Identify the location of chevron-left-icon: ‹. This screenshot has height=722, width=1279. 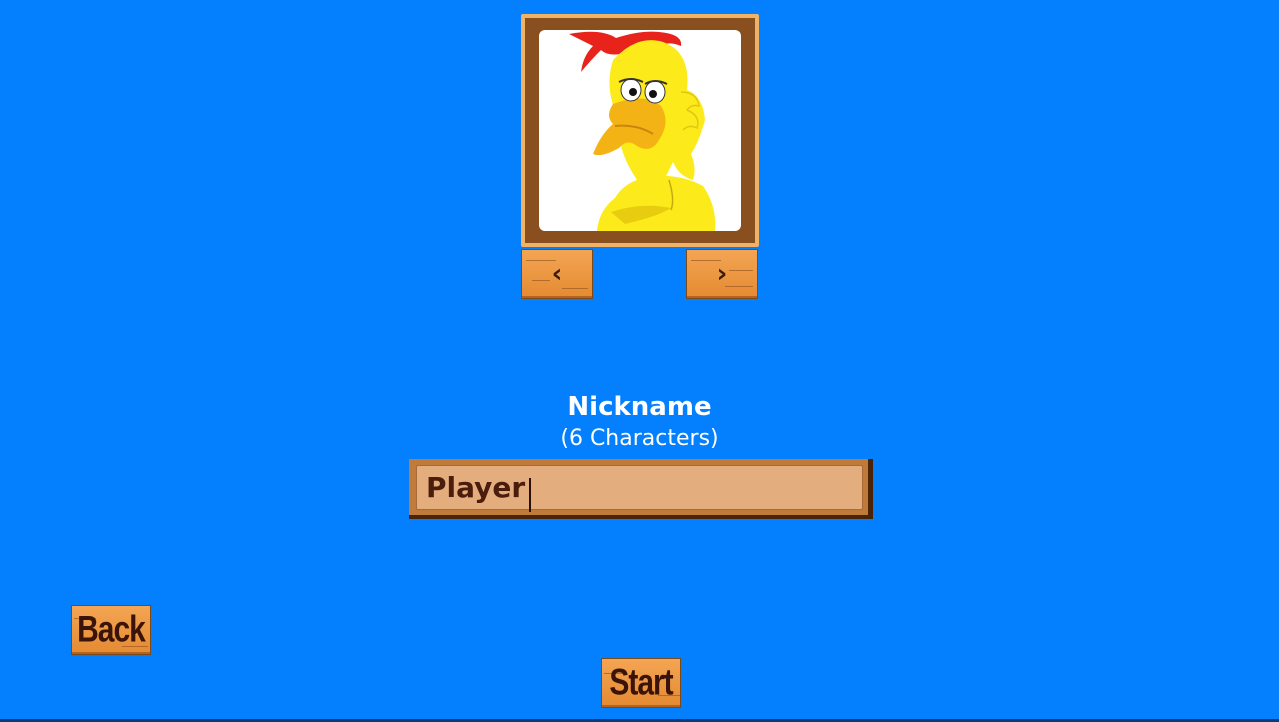
(557, 274).